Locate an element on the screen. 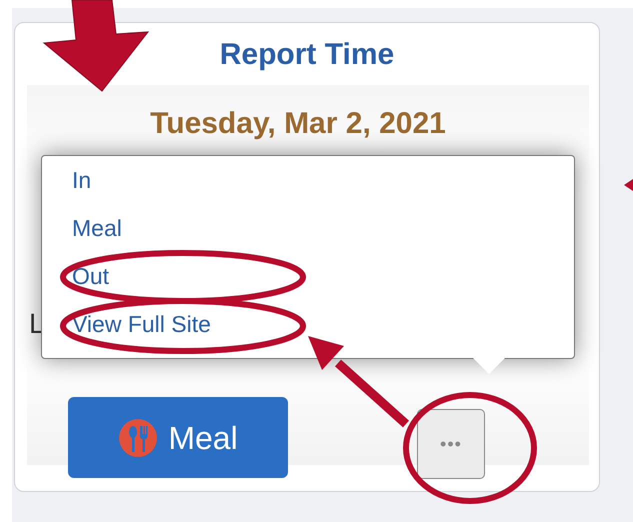  fork-spoon-icon is located at coordinates (138, 438).